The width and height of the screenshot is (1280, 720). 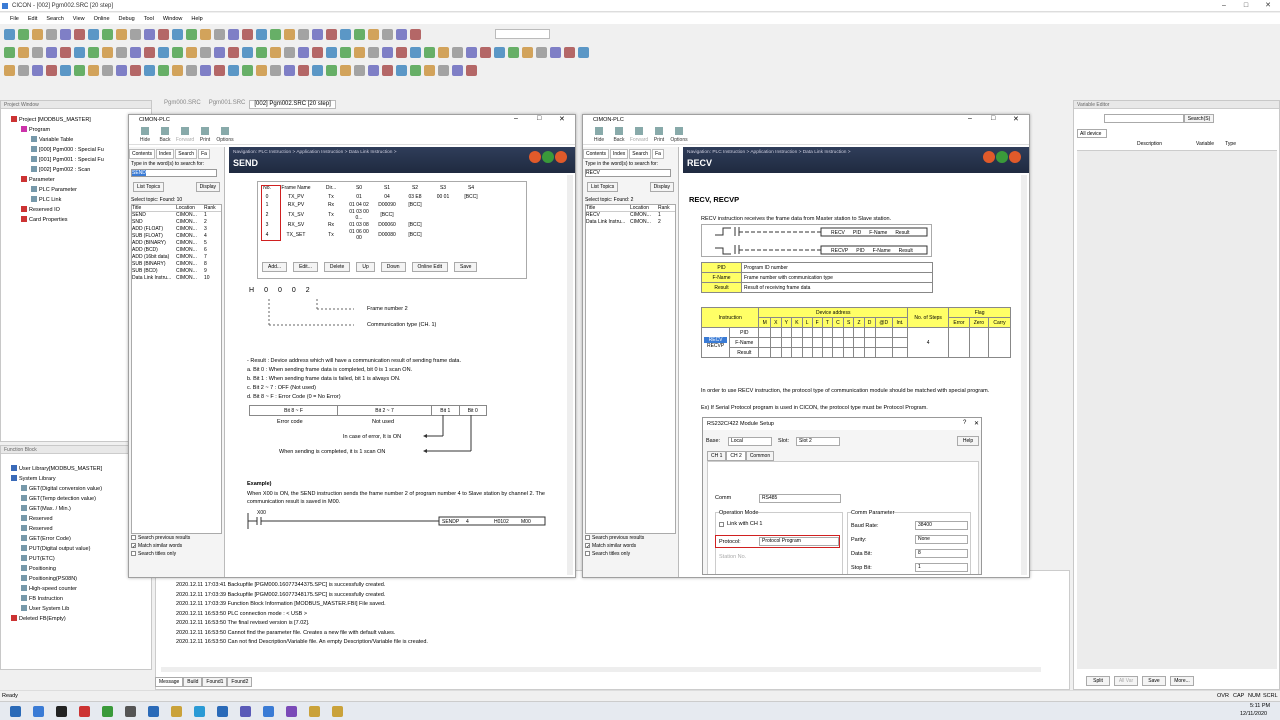 What do you see at coordinates (659, 134) in the screenshot?
I see `help2-print-button: Print` at bounding box center [659, 134].